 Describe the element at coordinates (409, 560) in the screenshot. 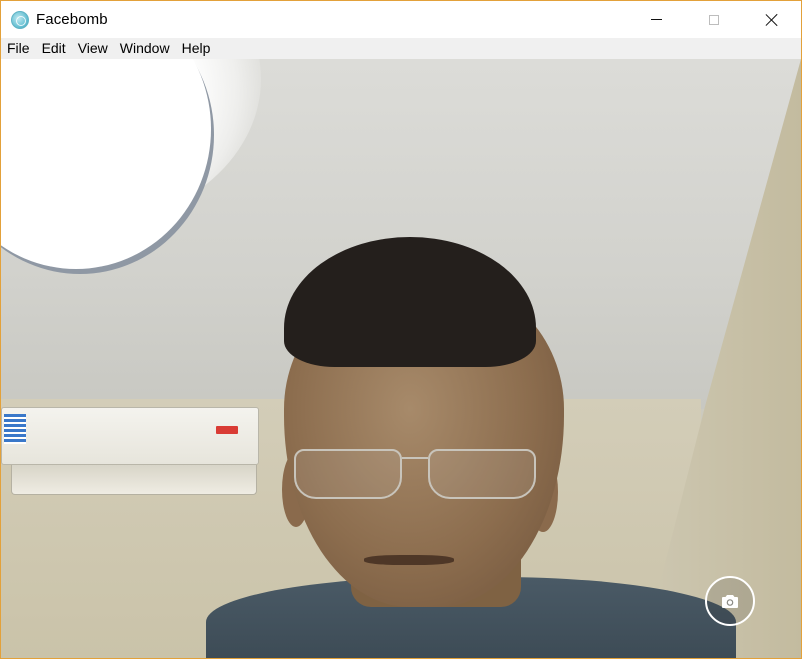

I see `person-mouth` at that location.